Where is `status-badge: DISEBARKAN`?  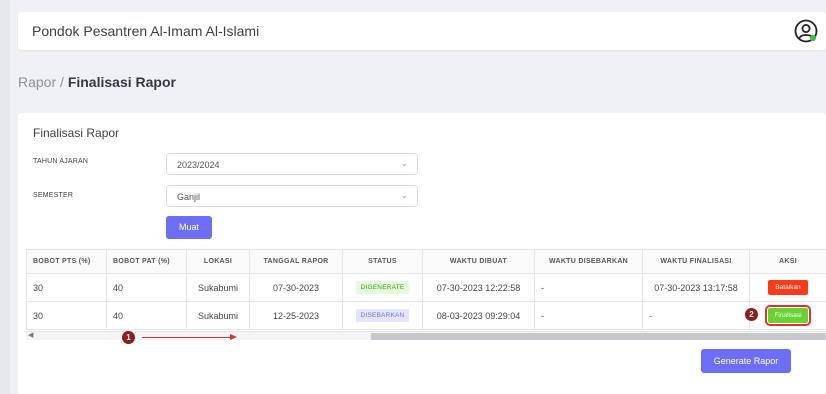
status-badge: DISEBARKAN is located at coordinates (382, 315).